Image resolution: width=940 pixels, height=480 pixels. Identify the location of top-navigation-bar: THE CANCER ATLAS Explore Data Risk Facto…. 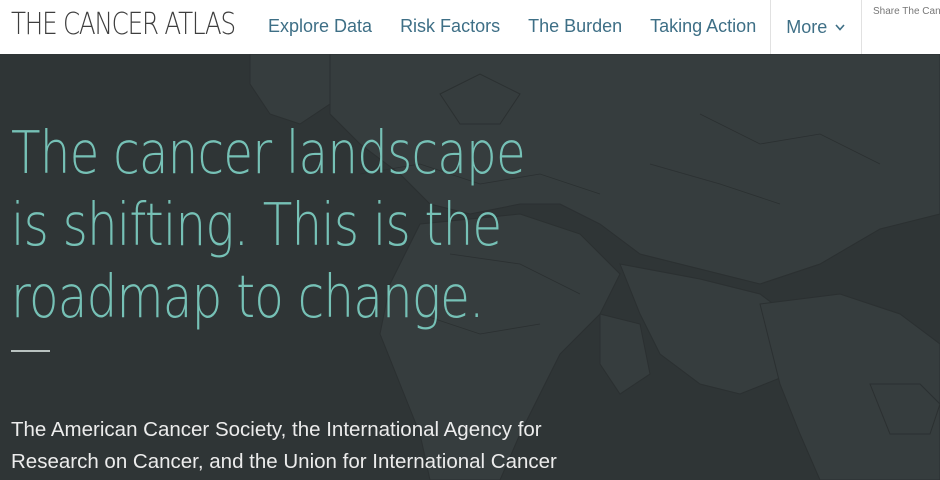
(470, 27).